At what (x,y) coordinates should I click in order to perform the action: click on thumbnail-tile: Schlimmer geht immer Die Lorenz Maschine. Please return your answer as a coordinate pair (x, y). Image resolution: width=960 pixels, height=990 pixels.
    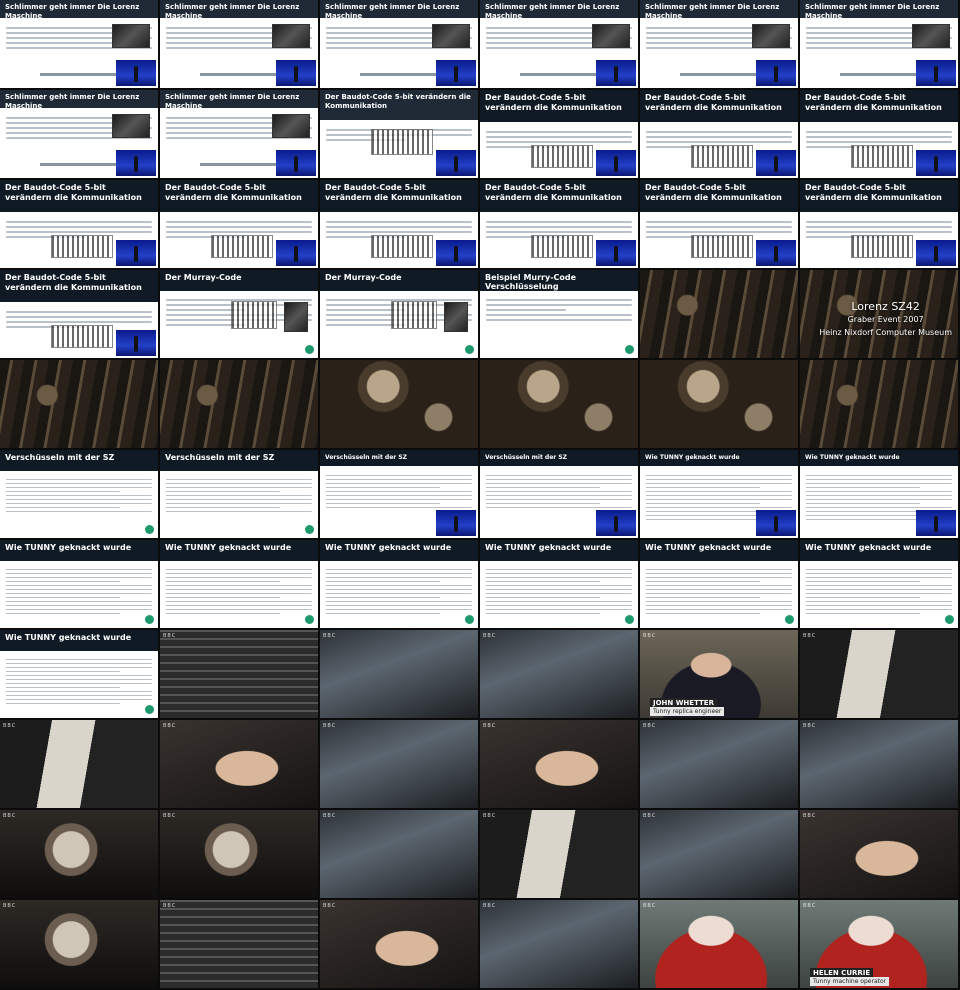
    Looking at the image, I should click on (239, 134).